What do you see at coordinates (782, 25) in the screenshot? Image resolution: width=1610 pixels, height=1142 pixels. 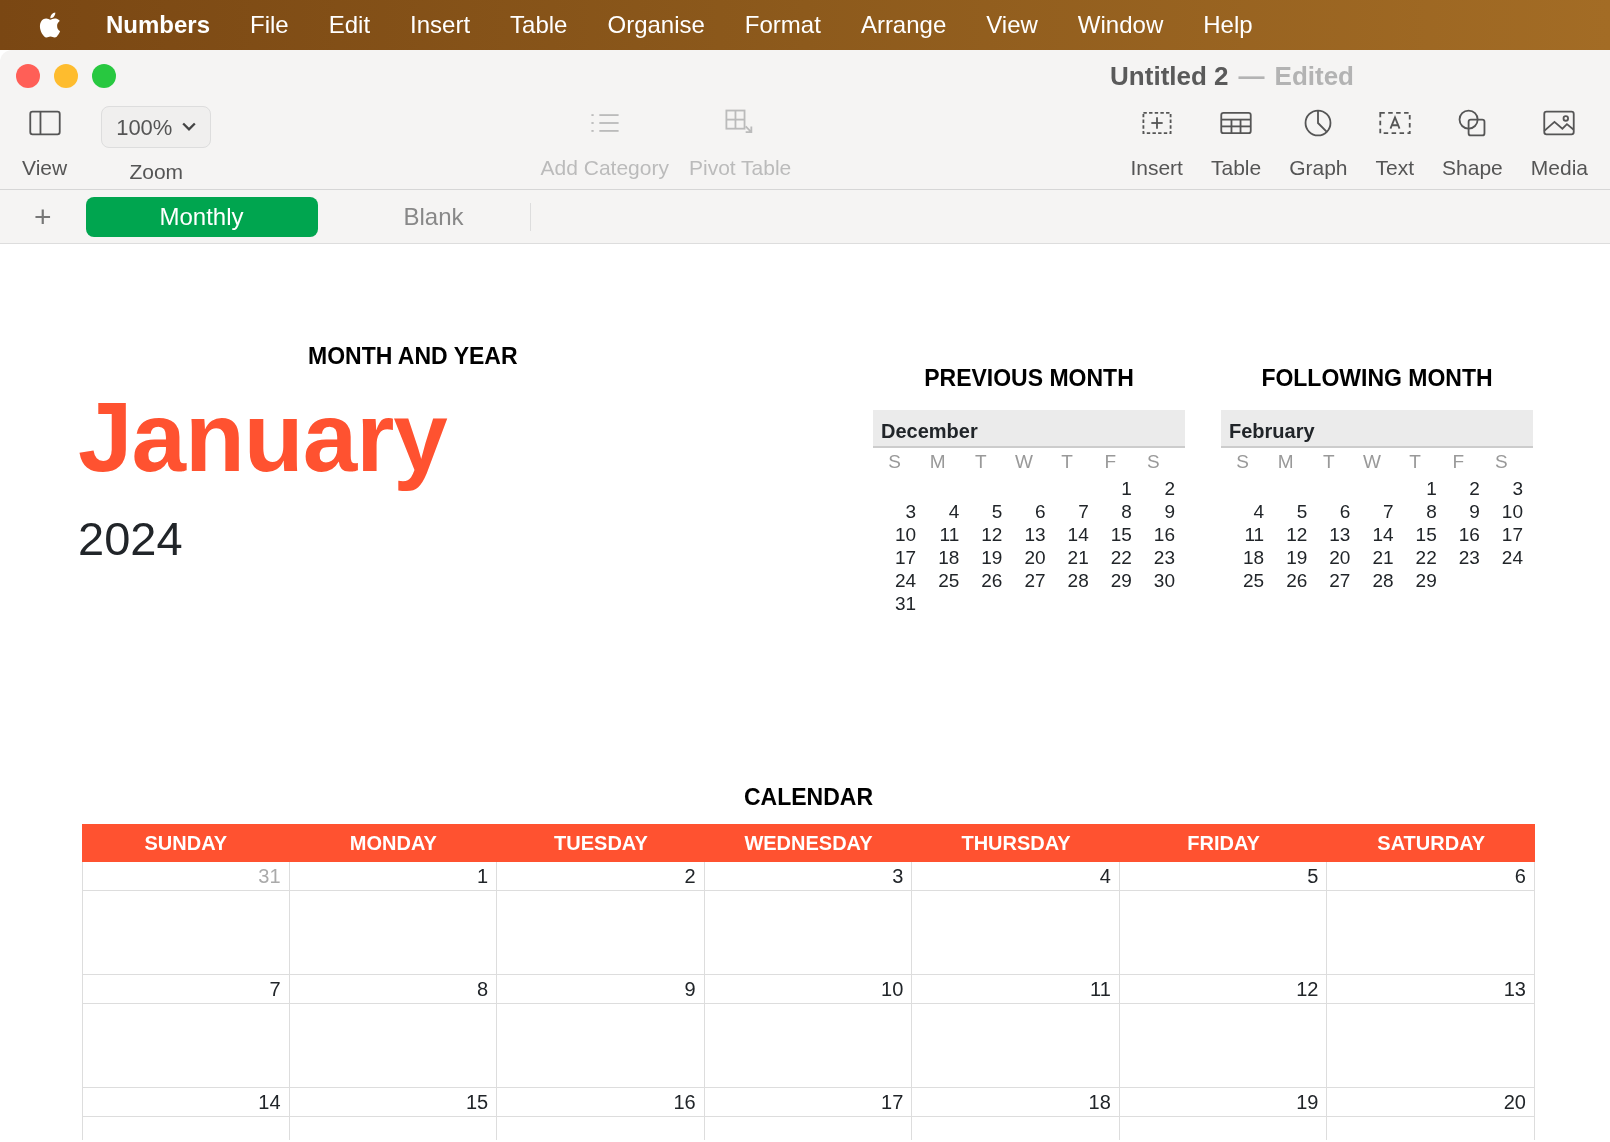 I see `menu-item: Format` at bounding box center [782, 25].